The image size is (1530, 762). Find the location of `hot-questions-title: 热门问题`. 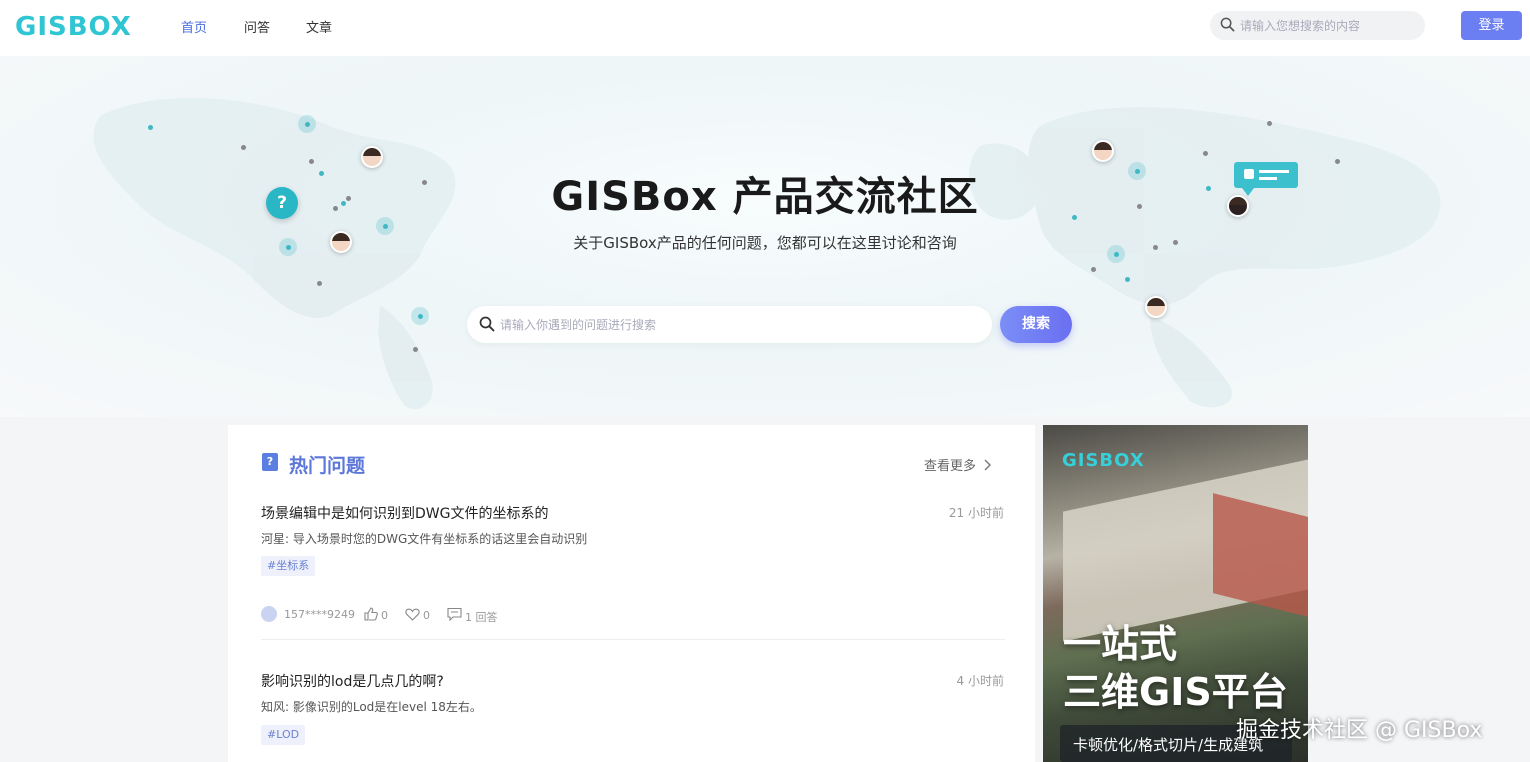

hot-questions-title: 热门问题 is located at coordinates (327, 466).